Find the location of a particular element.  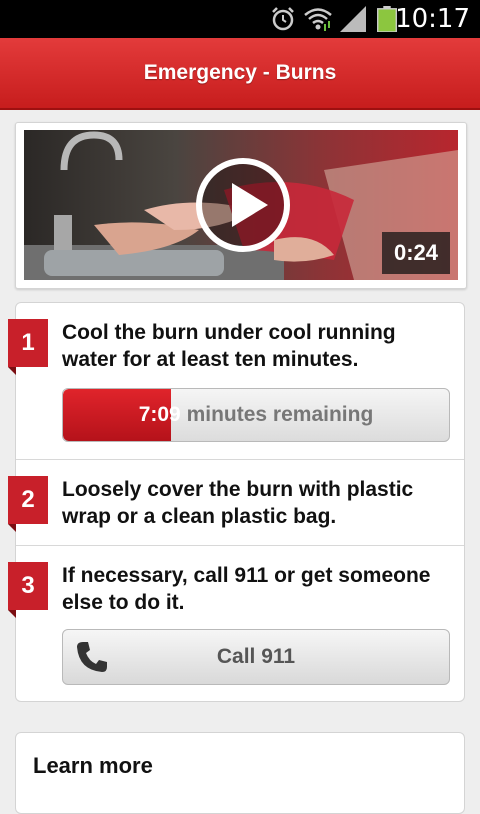

step-number: 2 is located at coordinates (28, 500).